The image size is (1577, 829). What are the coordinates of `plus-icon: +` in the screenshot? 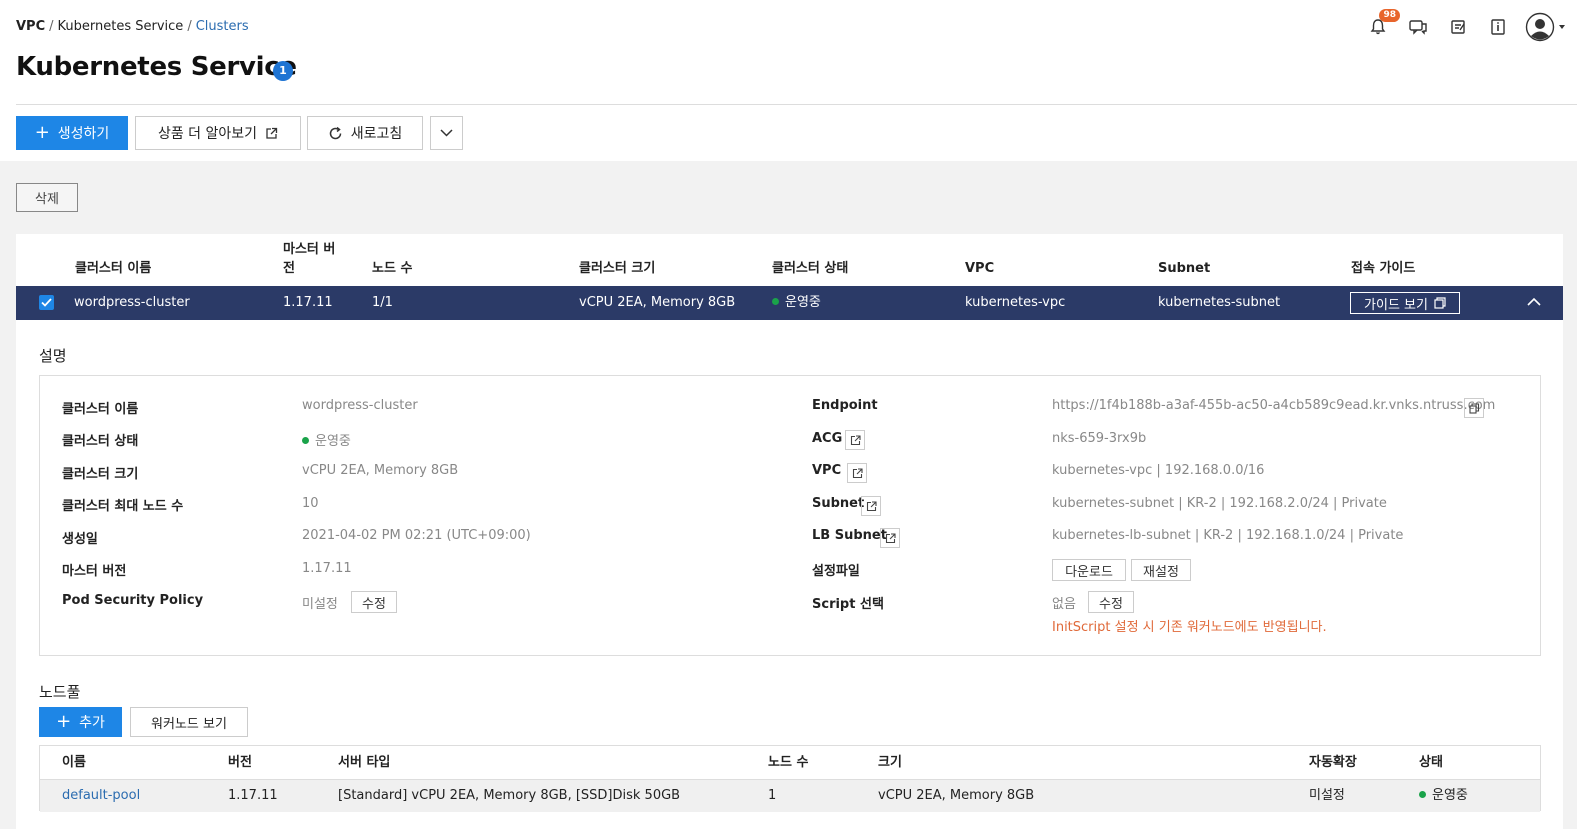 It's located at (42, 132).